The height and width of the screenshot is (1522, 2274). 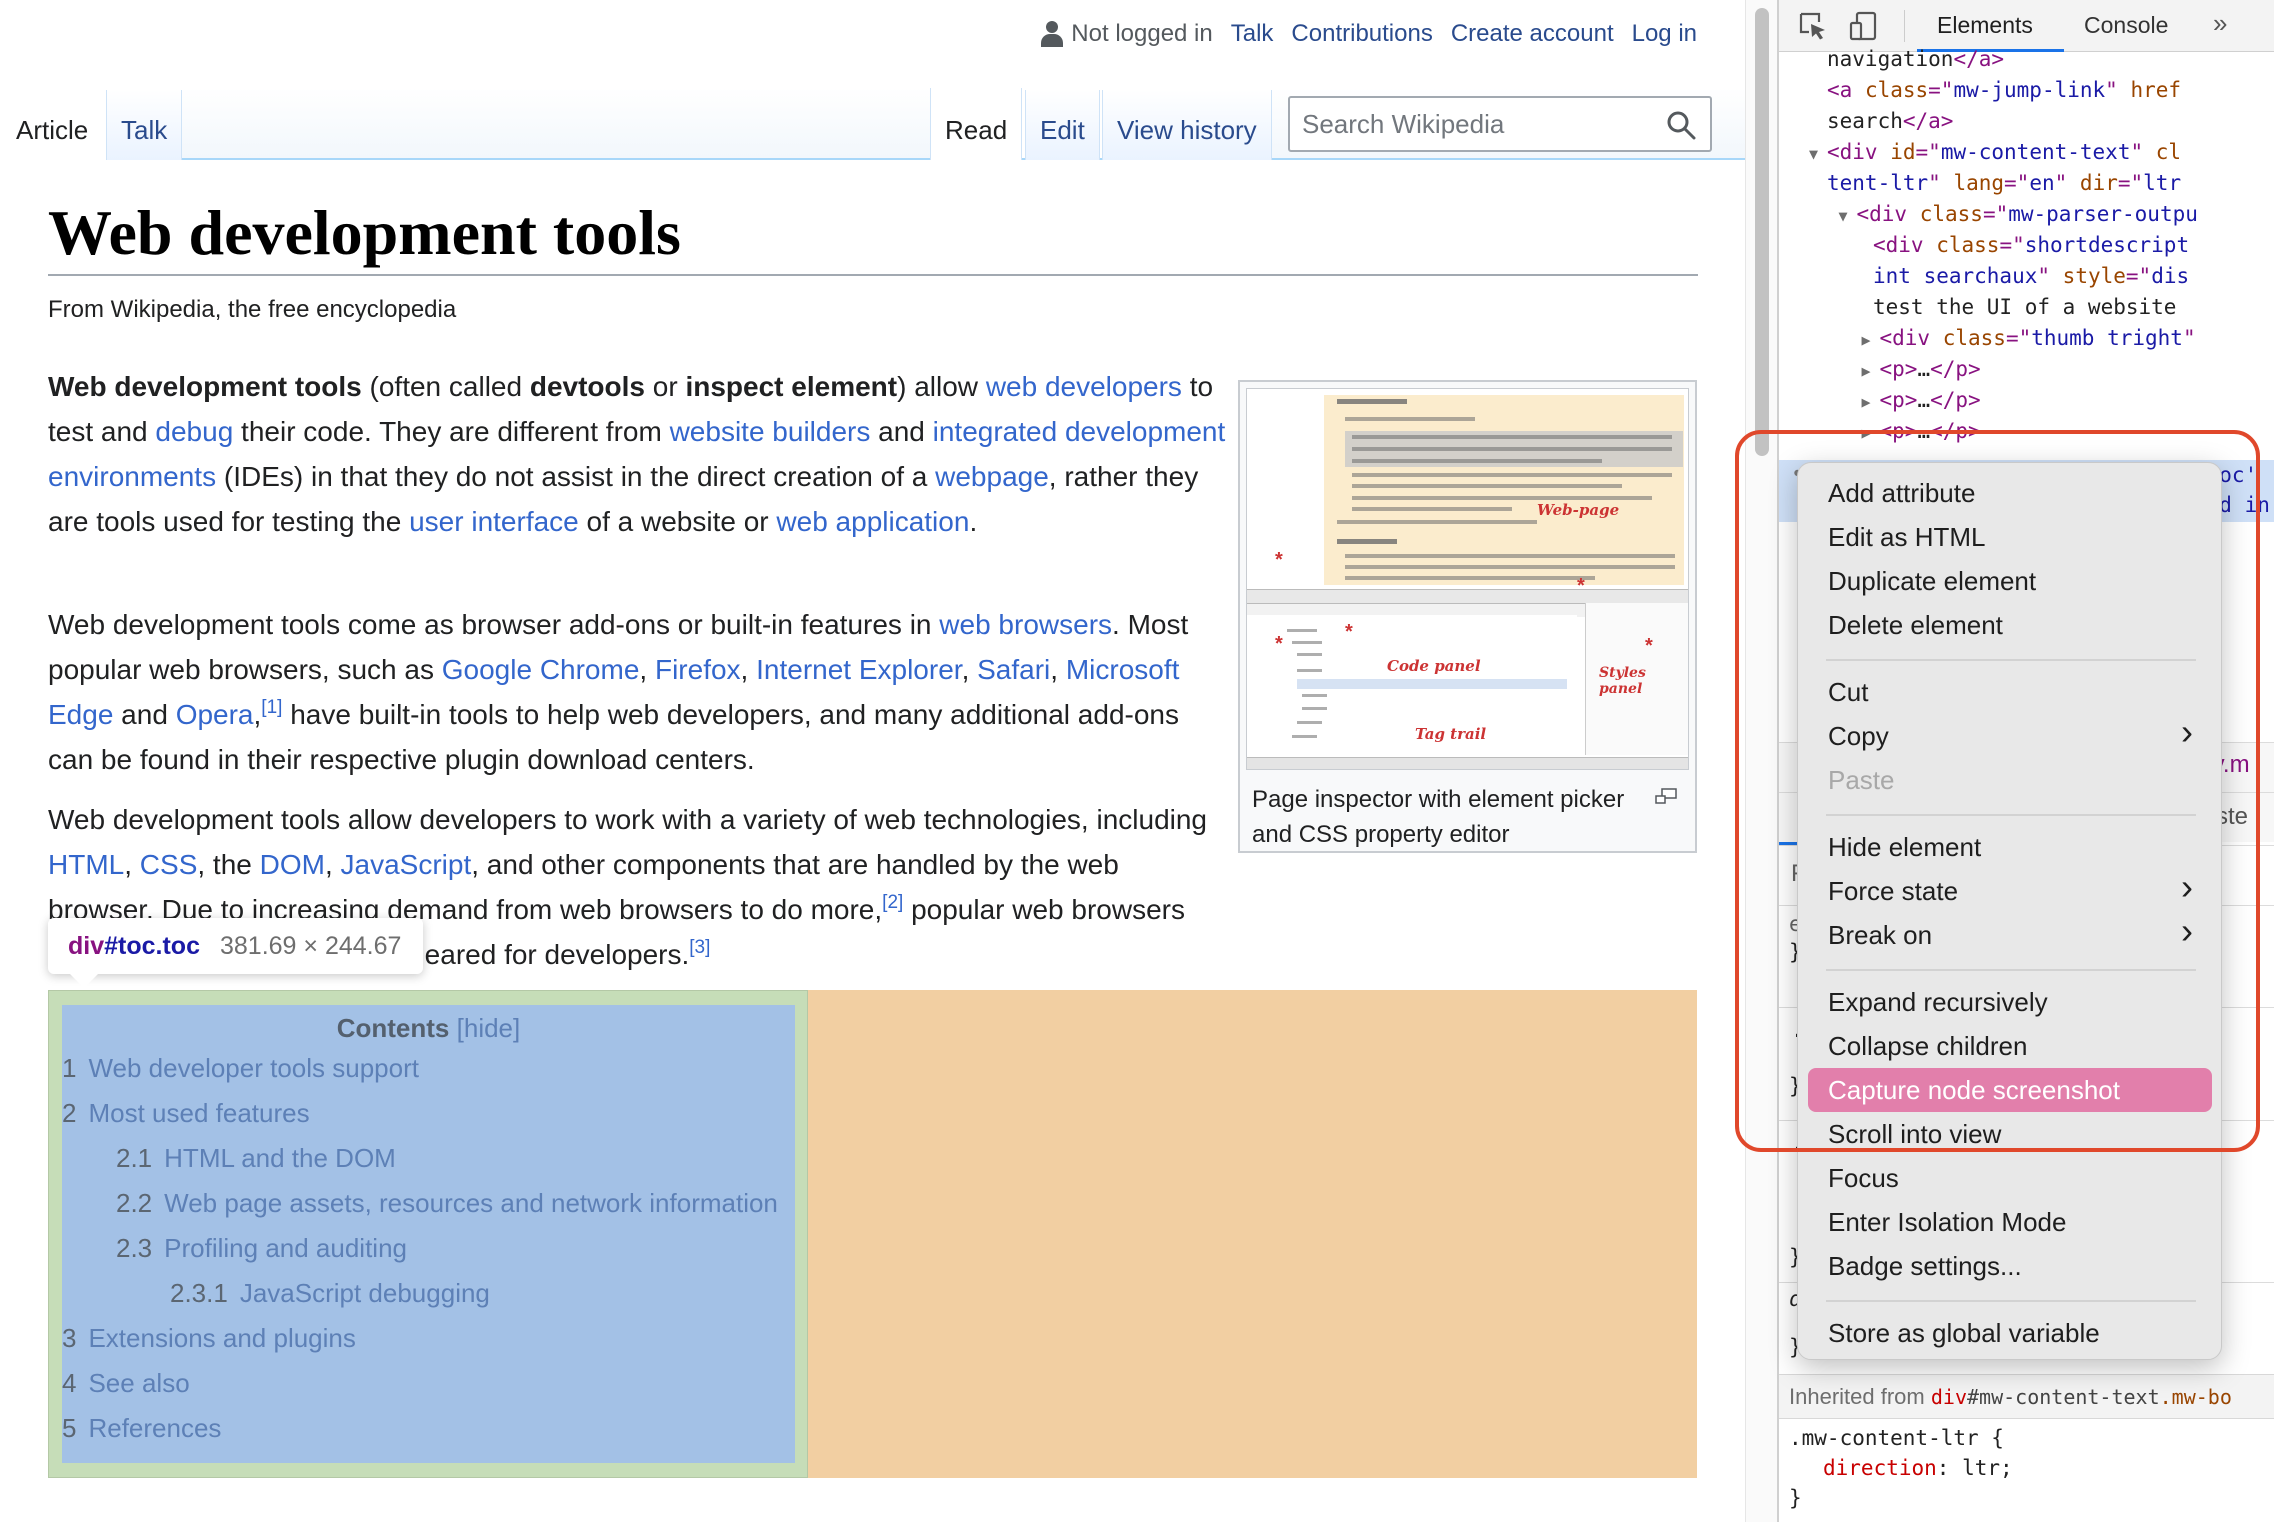 I want to click on article-link: HTML, so click(x=86, y=864).